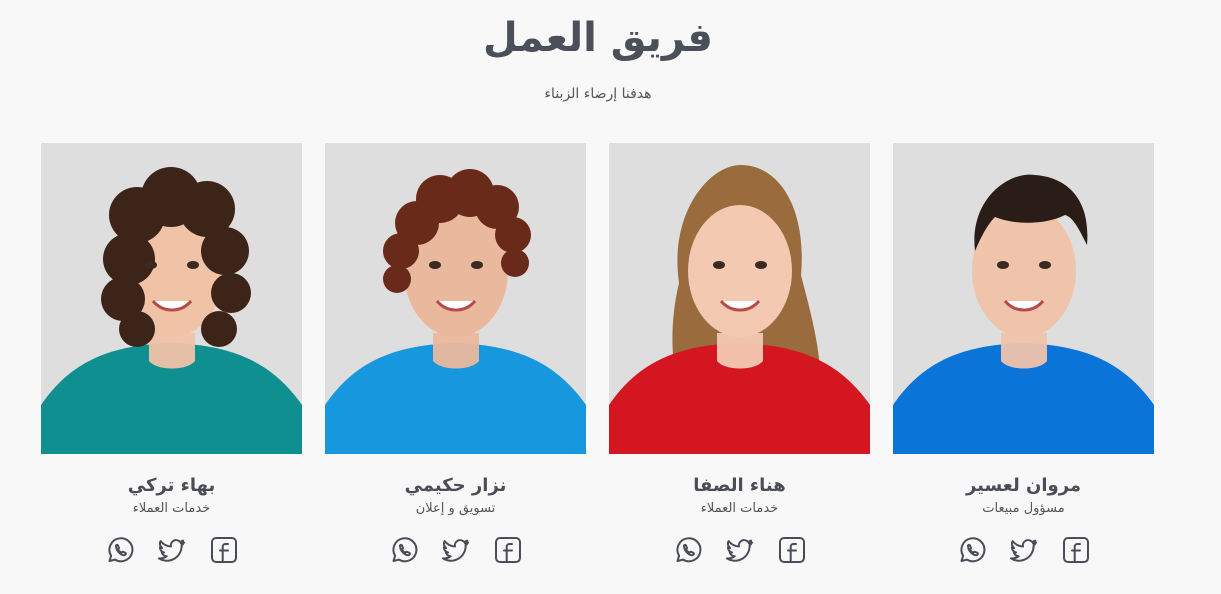 This screenshot has height=594, width=1221. What do you see at coordinates (455, 508) in the screenshot?
I see `member-role: تسويق و إعلان` at bounding box center [455, 508].